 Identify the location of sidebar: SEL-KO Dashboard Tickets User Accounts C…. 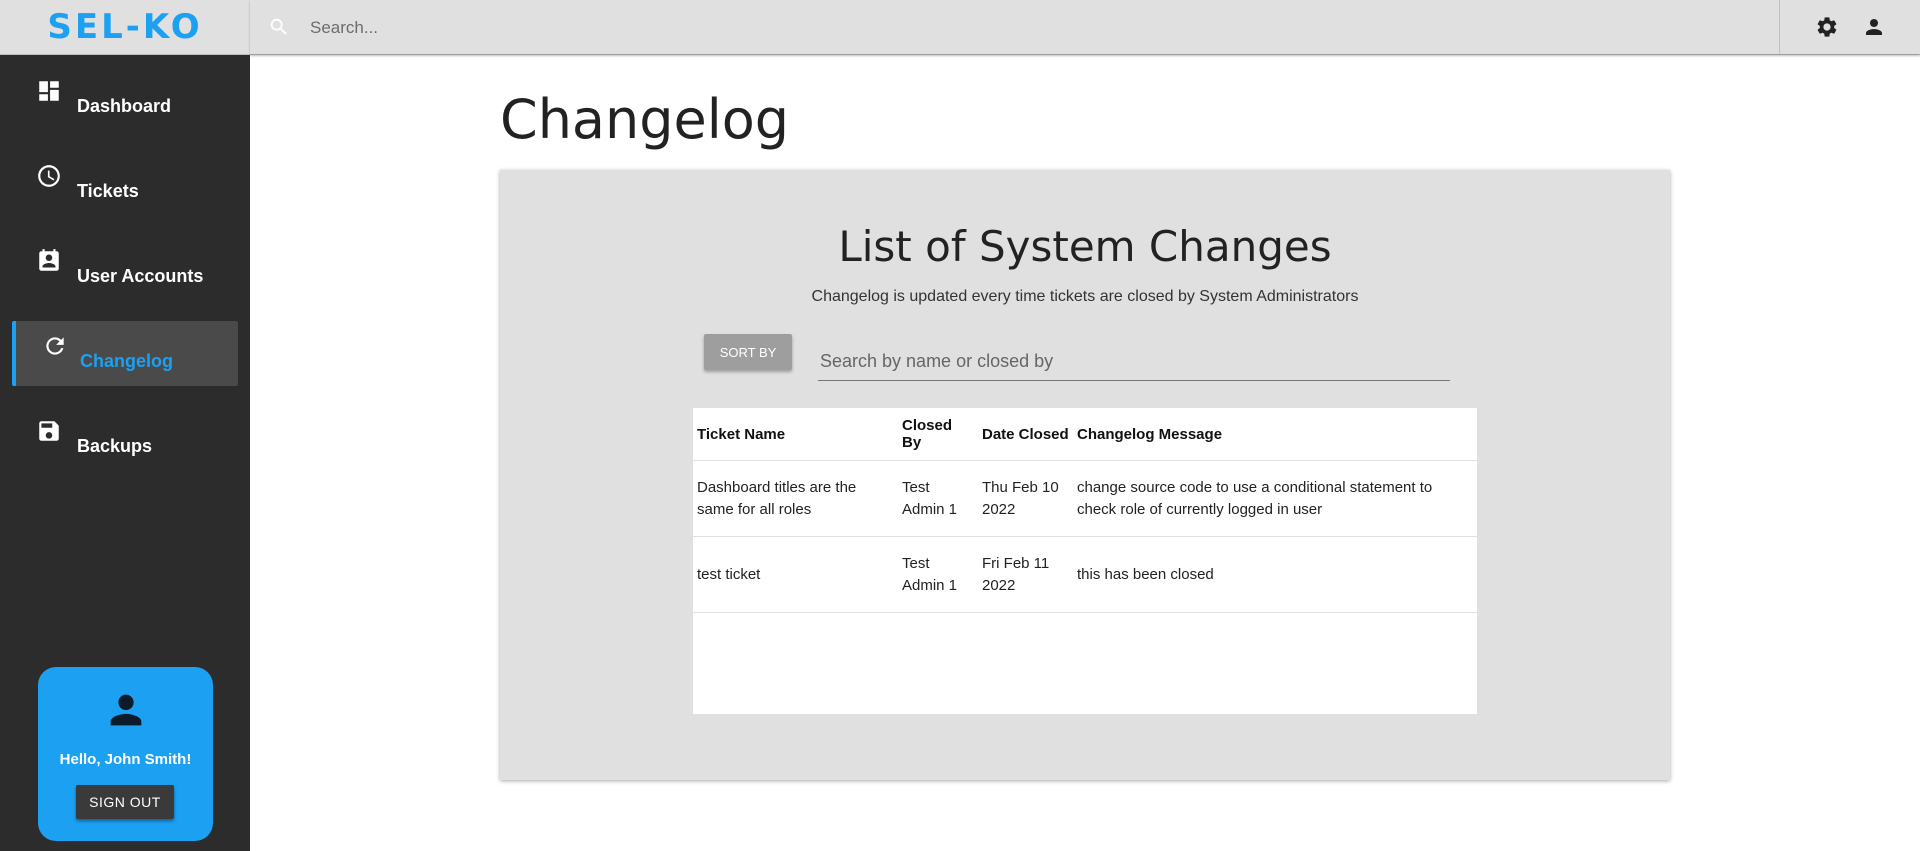
(125, 425).